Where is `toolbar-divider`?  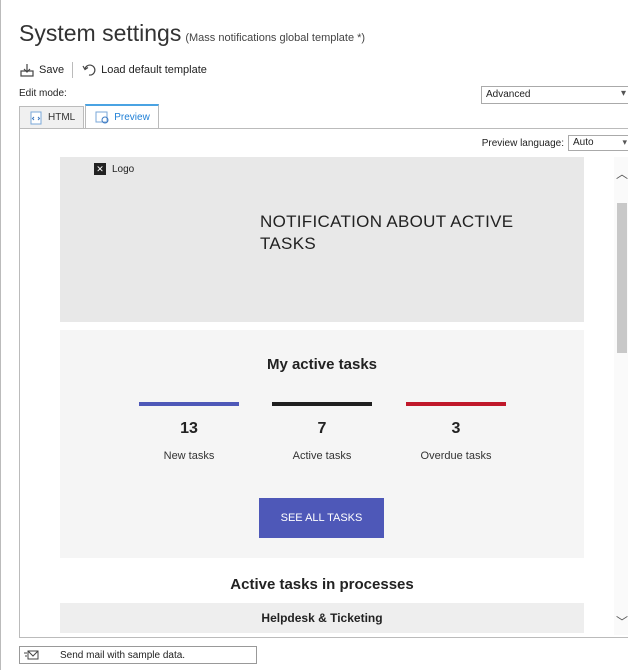 toolbar-divider is located at coordinates (73, 70).